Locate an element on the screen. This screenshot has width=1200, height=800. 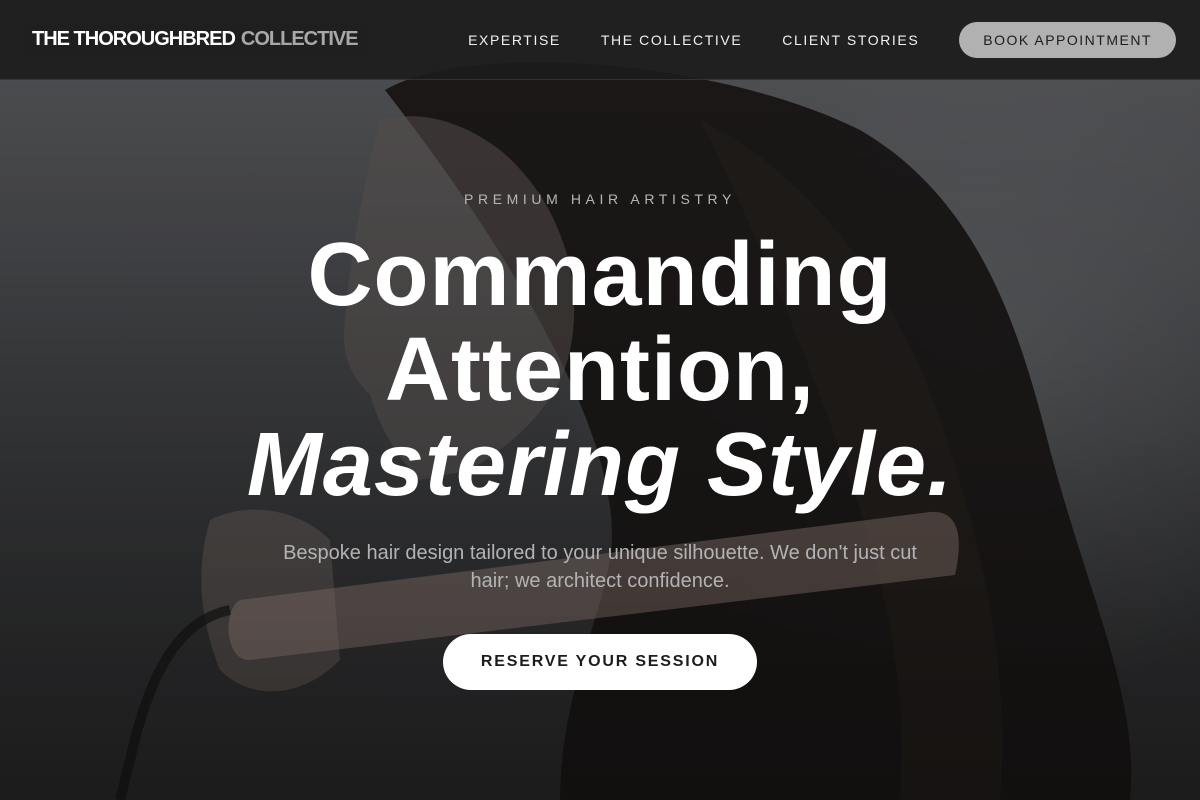
headline-line-2: Attention, is located at coordinates (600, 370).